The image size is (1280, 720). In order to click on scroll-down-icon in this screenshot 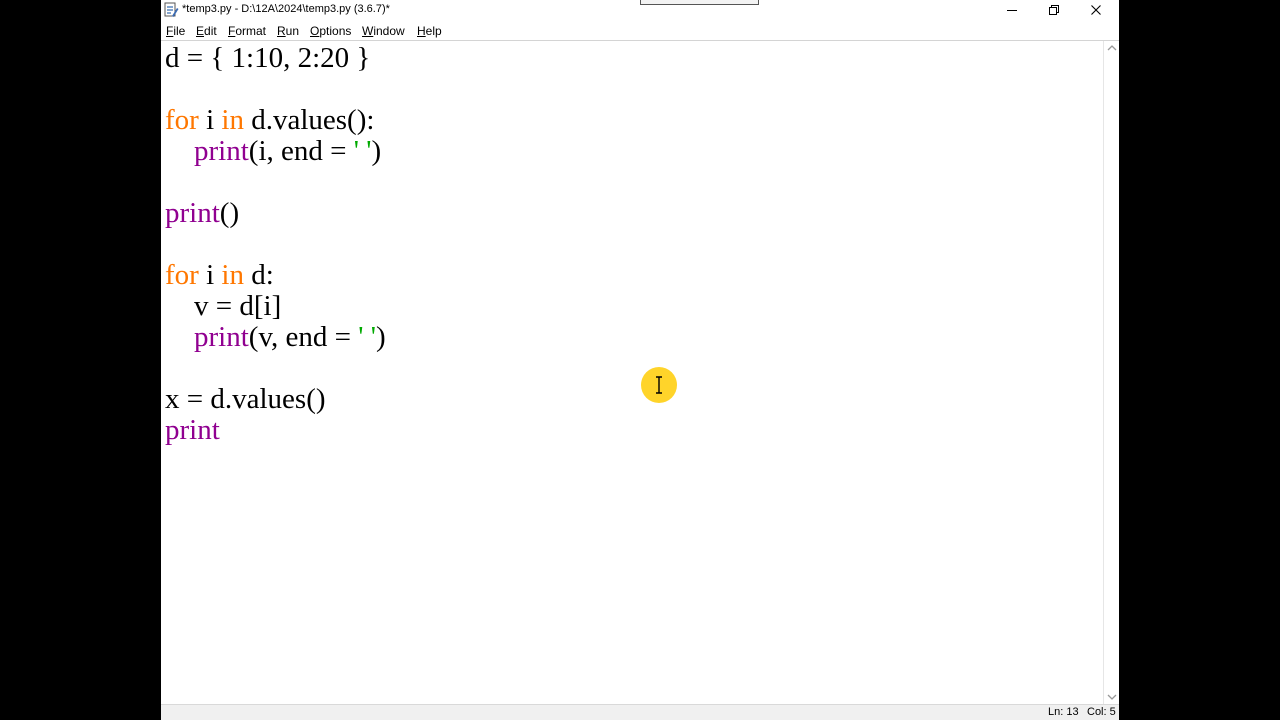, I will do `click(1112, 697)`.